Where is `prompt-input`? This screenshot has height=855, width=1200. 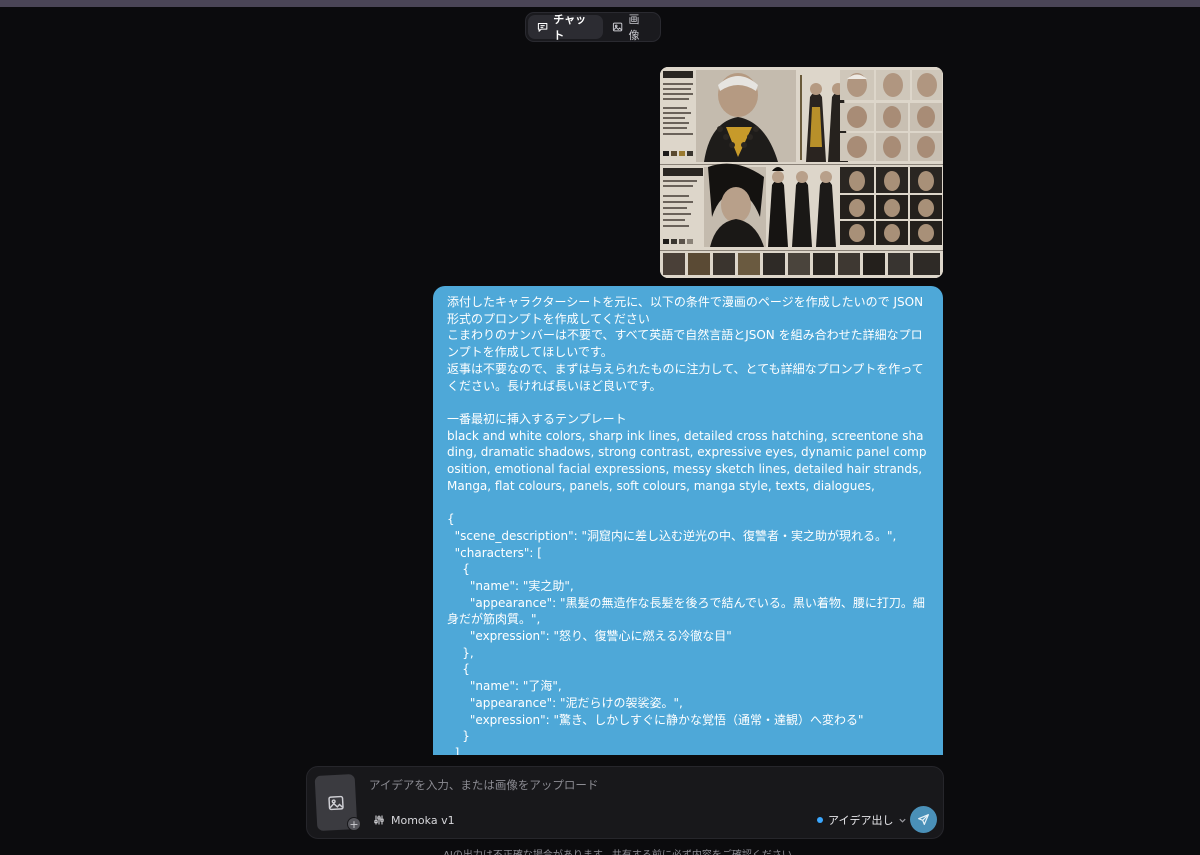
prompt-input is located at coordinates (649, 785).